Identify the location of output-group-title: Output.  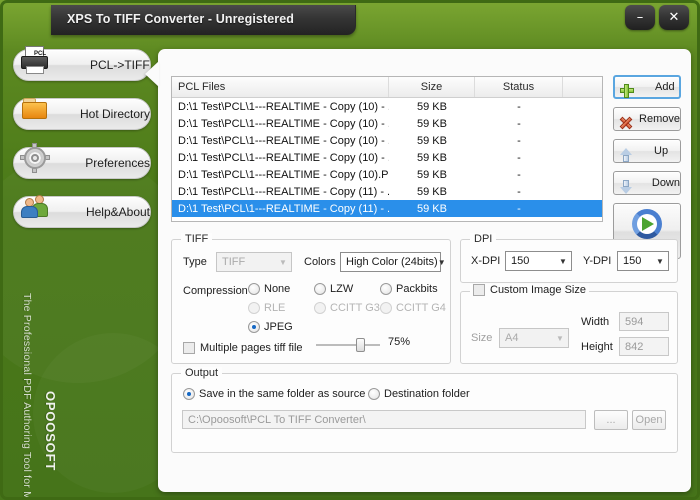
(202, 373).